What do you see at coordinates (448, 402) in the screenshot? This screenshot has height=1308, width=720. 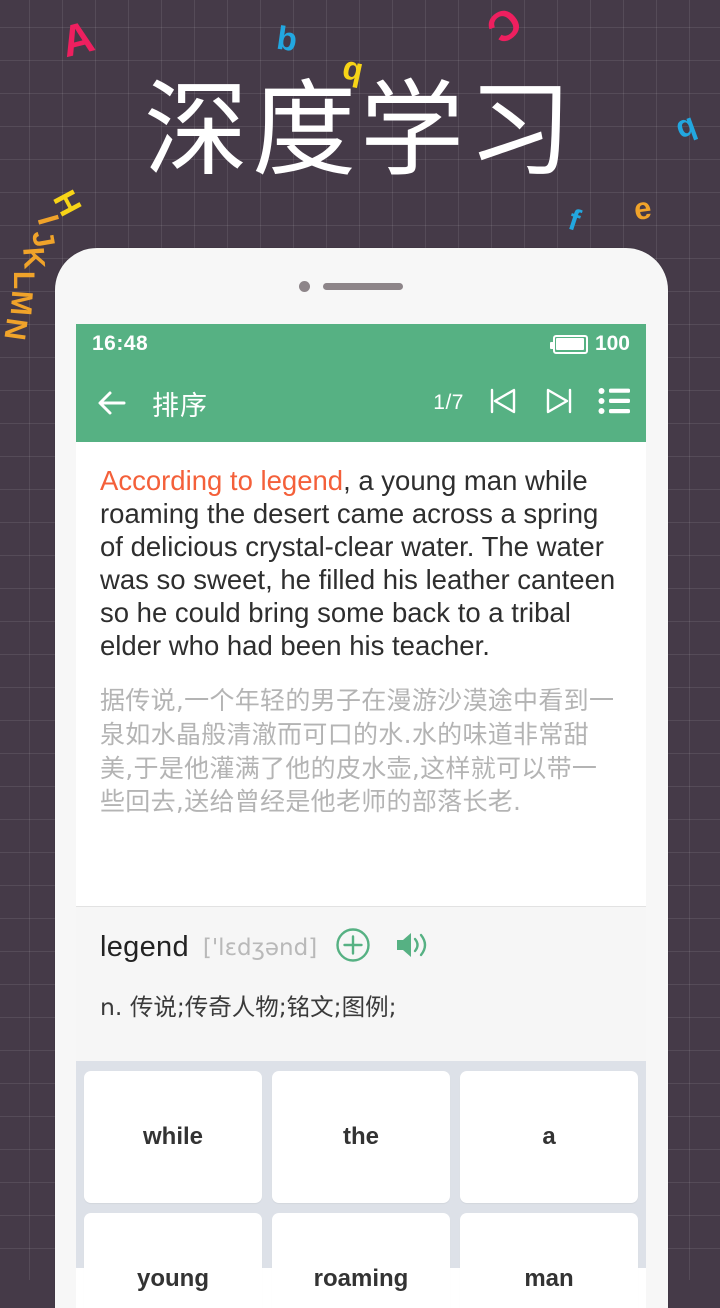 I see `page-counter: 1/7` at bounding box center [448, 402].